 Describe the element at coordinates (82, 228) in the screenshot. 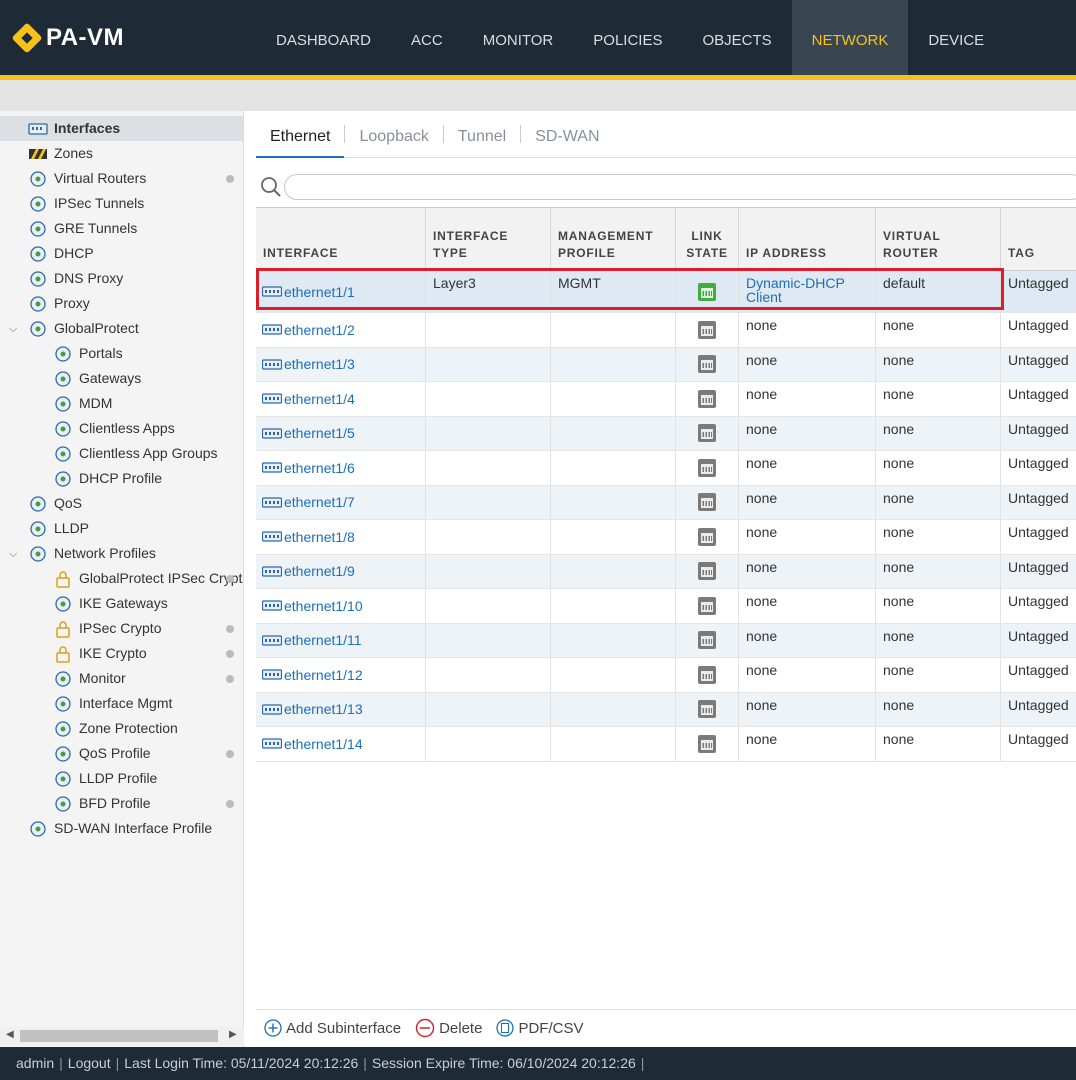

I see `sidebar-item-gre-tunnels: GRE Tunnels` at that location.